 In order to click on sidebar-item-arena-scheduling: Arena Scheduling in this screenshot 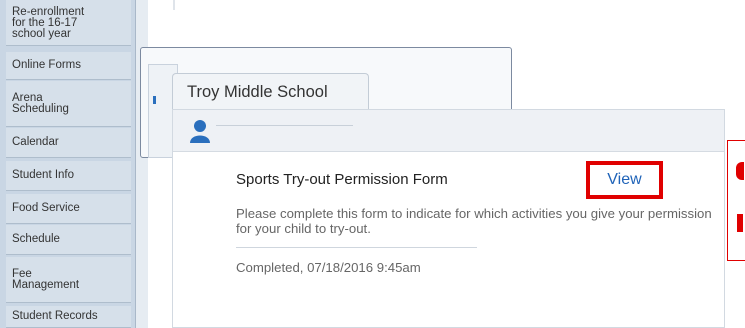, I will do `click(68, 104)`.